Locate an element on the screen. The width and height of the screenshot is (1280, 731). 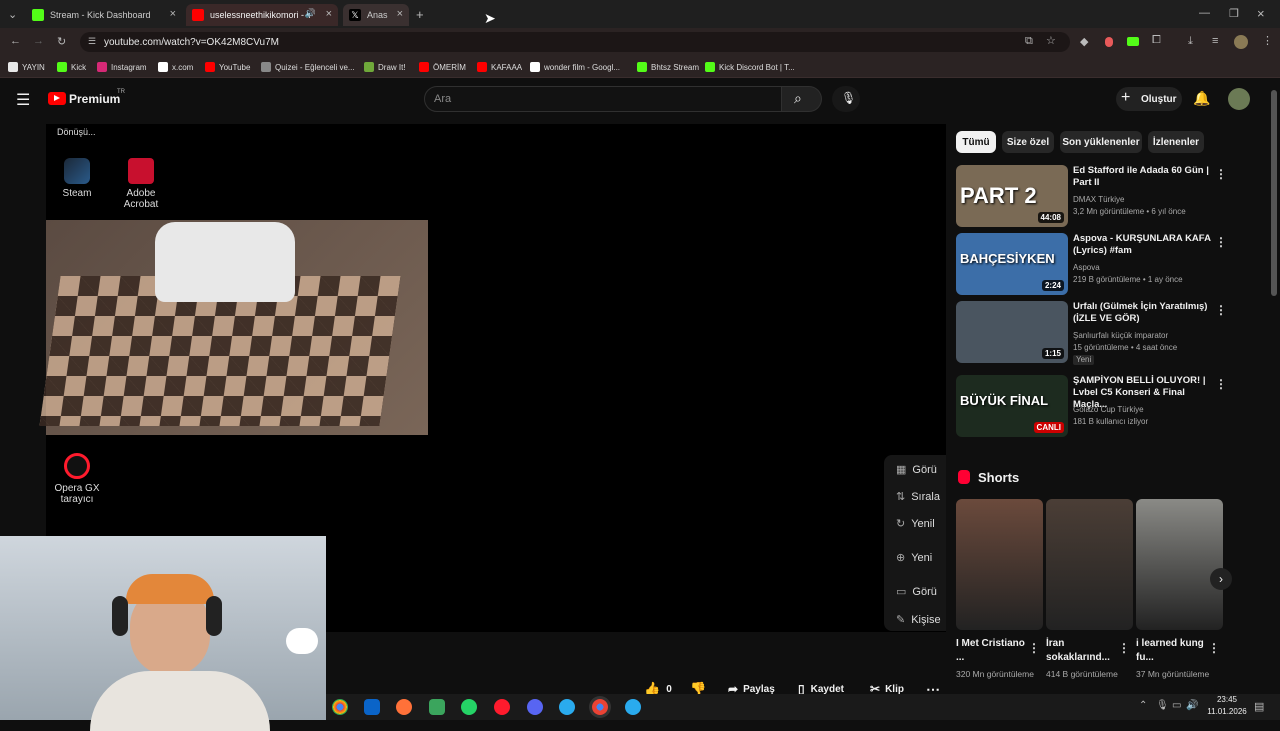
reload-icon: ↻ is located at coordinates (61, 41).